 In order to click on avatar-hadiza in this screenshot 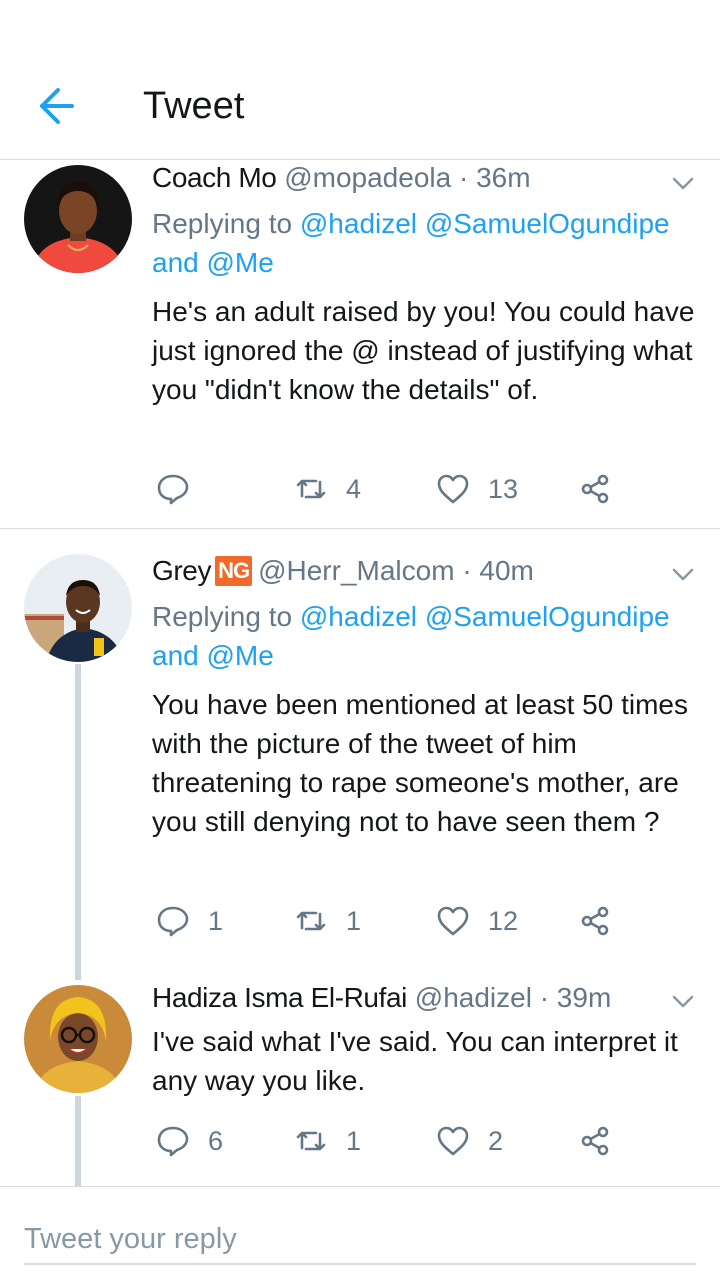, I will do `click(78, 1039)`.